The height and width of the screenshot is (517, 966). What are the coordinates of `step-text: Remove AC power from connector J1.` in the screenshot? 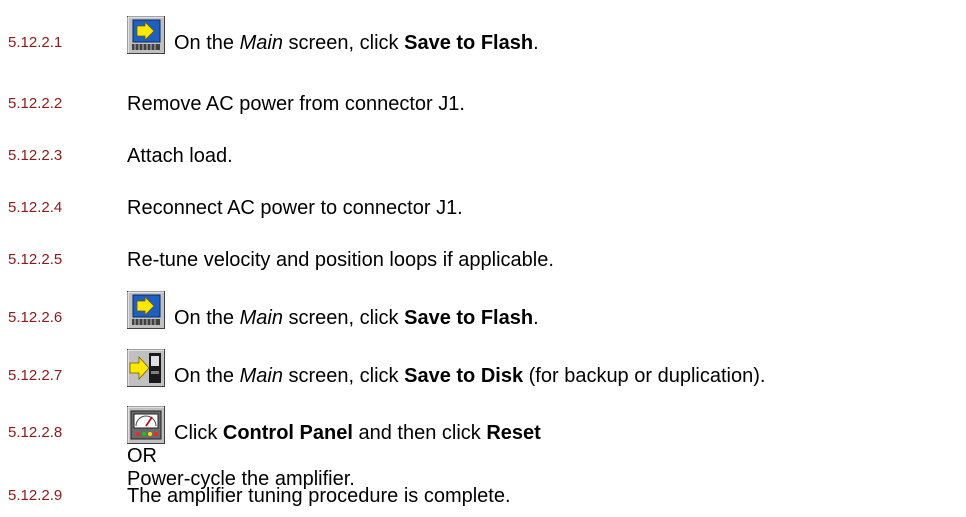 It's located at (296, 104).